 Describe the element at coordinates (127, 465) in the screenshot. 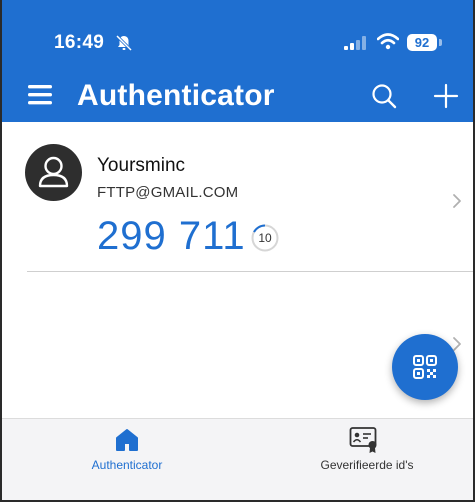

I see `tab-label: Authenticator` at that location.